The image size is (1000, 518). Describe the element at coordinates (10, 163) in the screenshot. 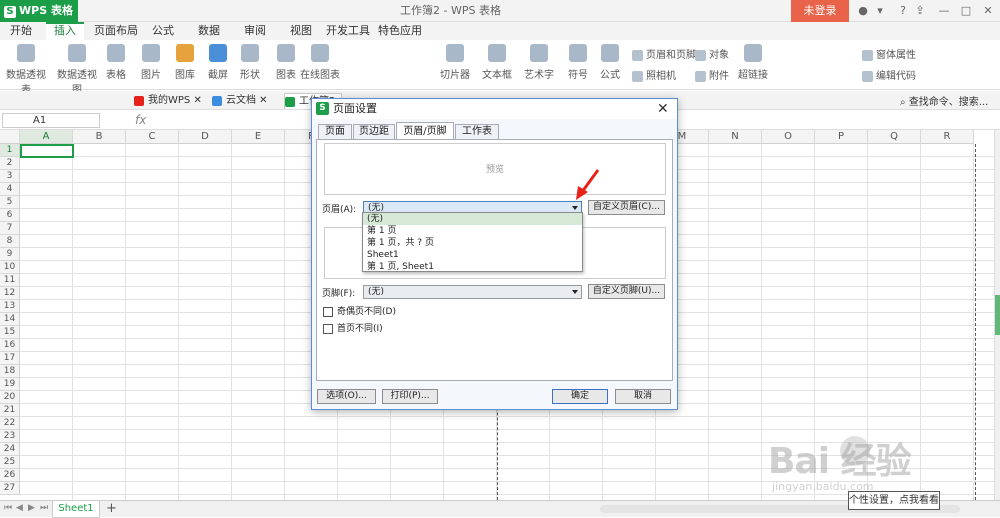

I see `row-header: 2` at that location.